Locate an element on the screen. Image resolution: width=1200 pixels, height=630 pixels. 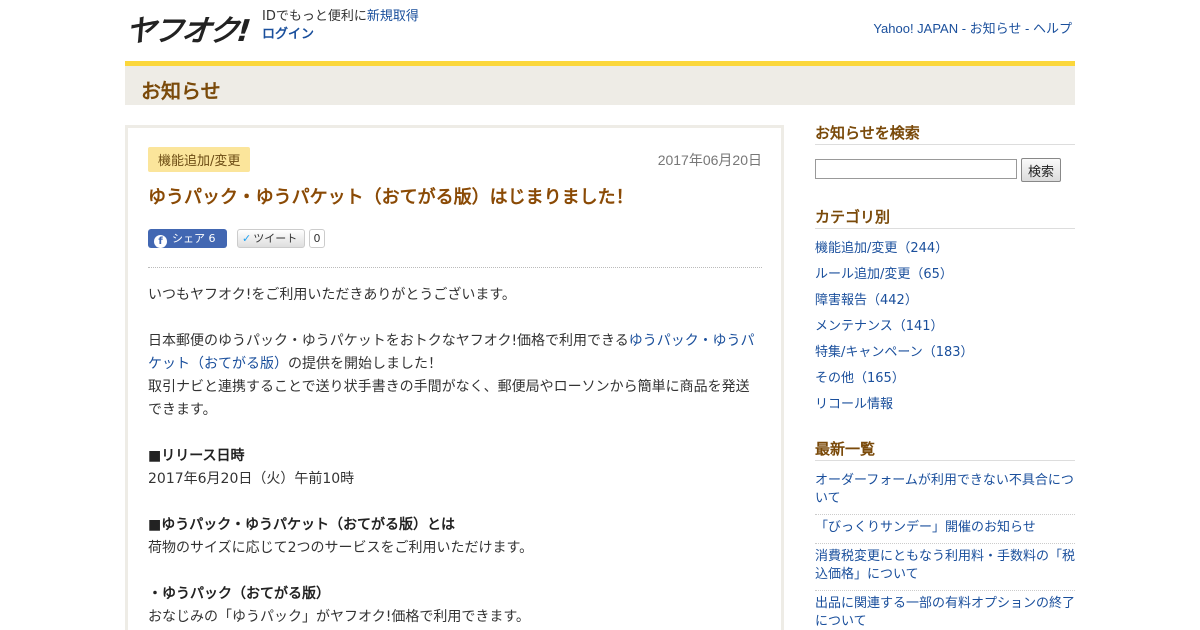
login-area: IDでもっと便利に新規取得 ログイン is located at coordinates (340, 26).